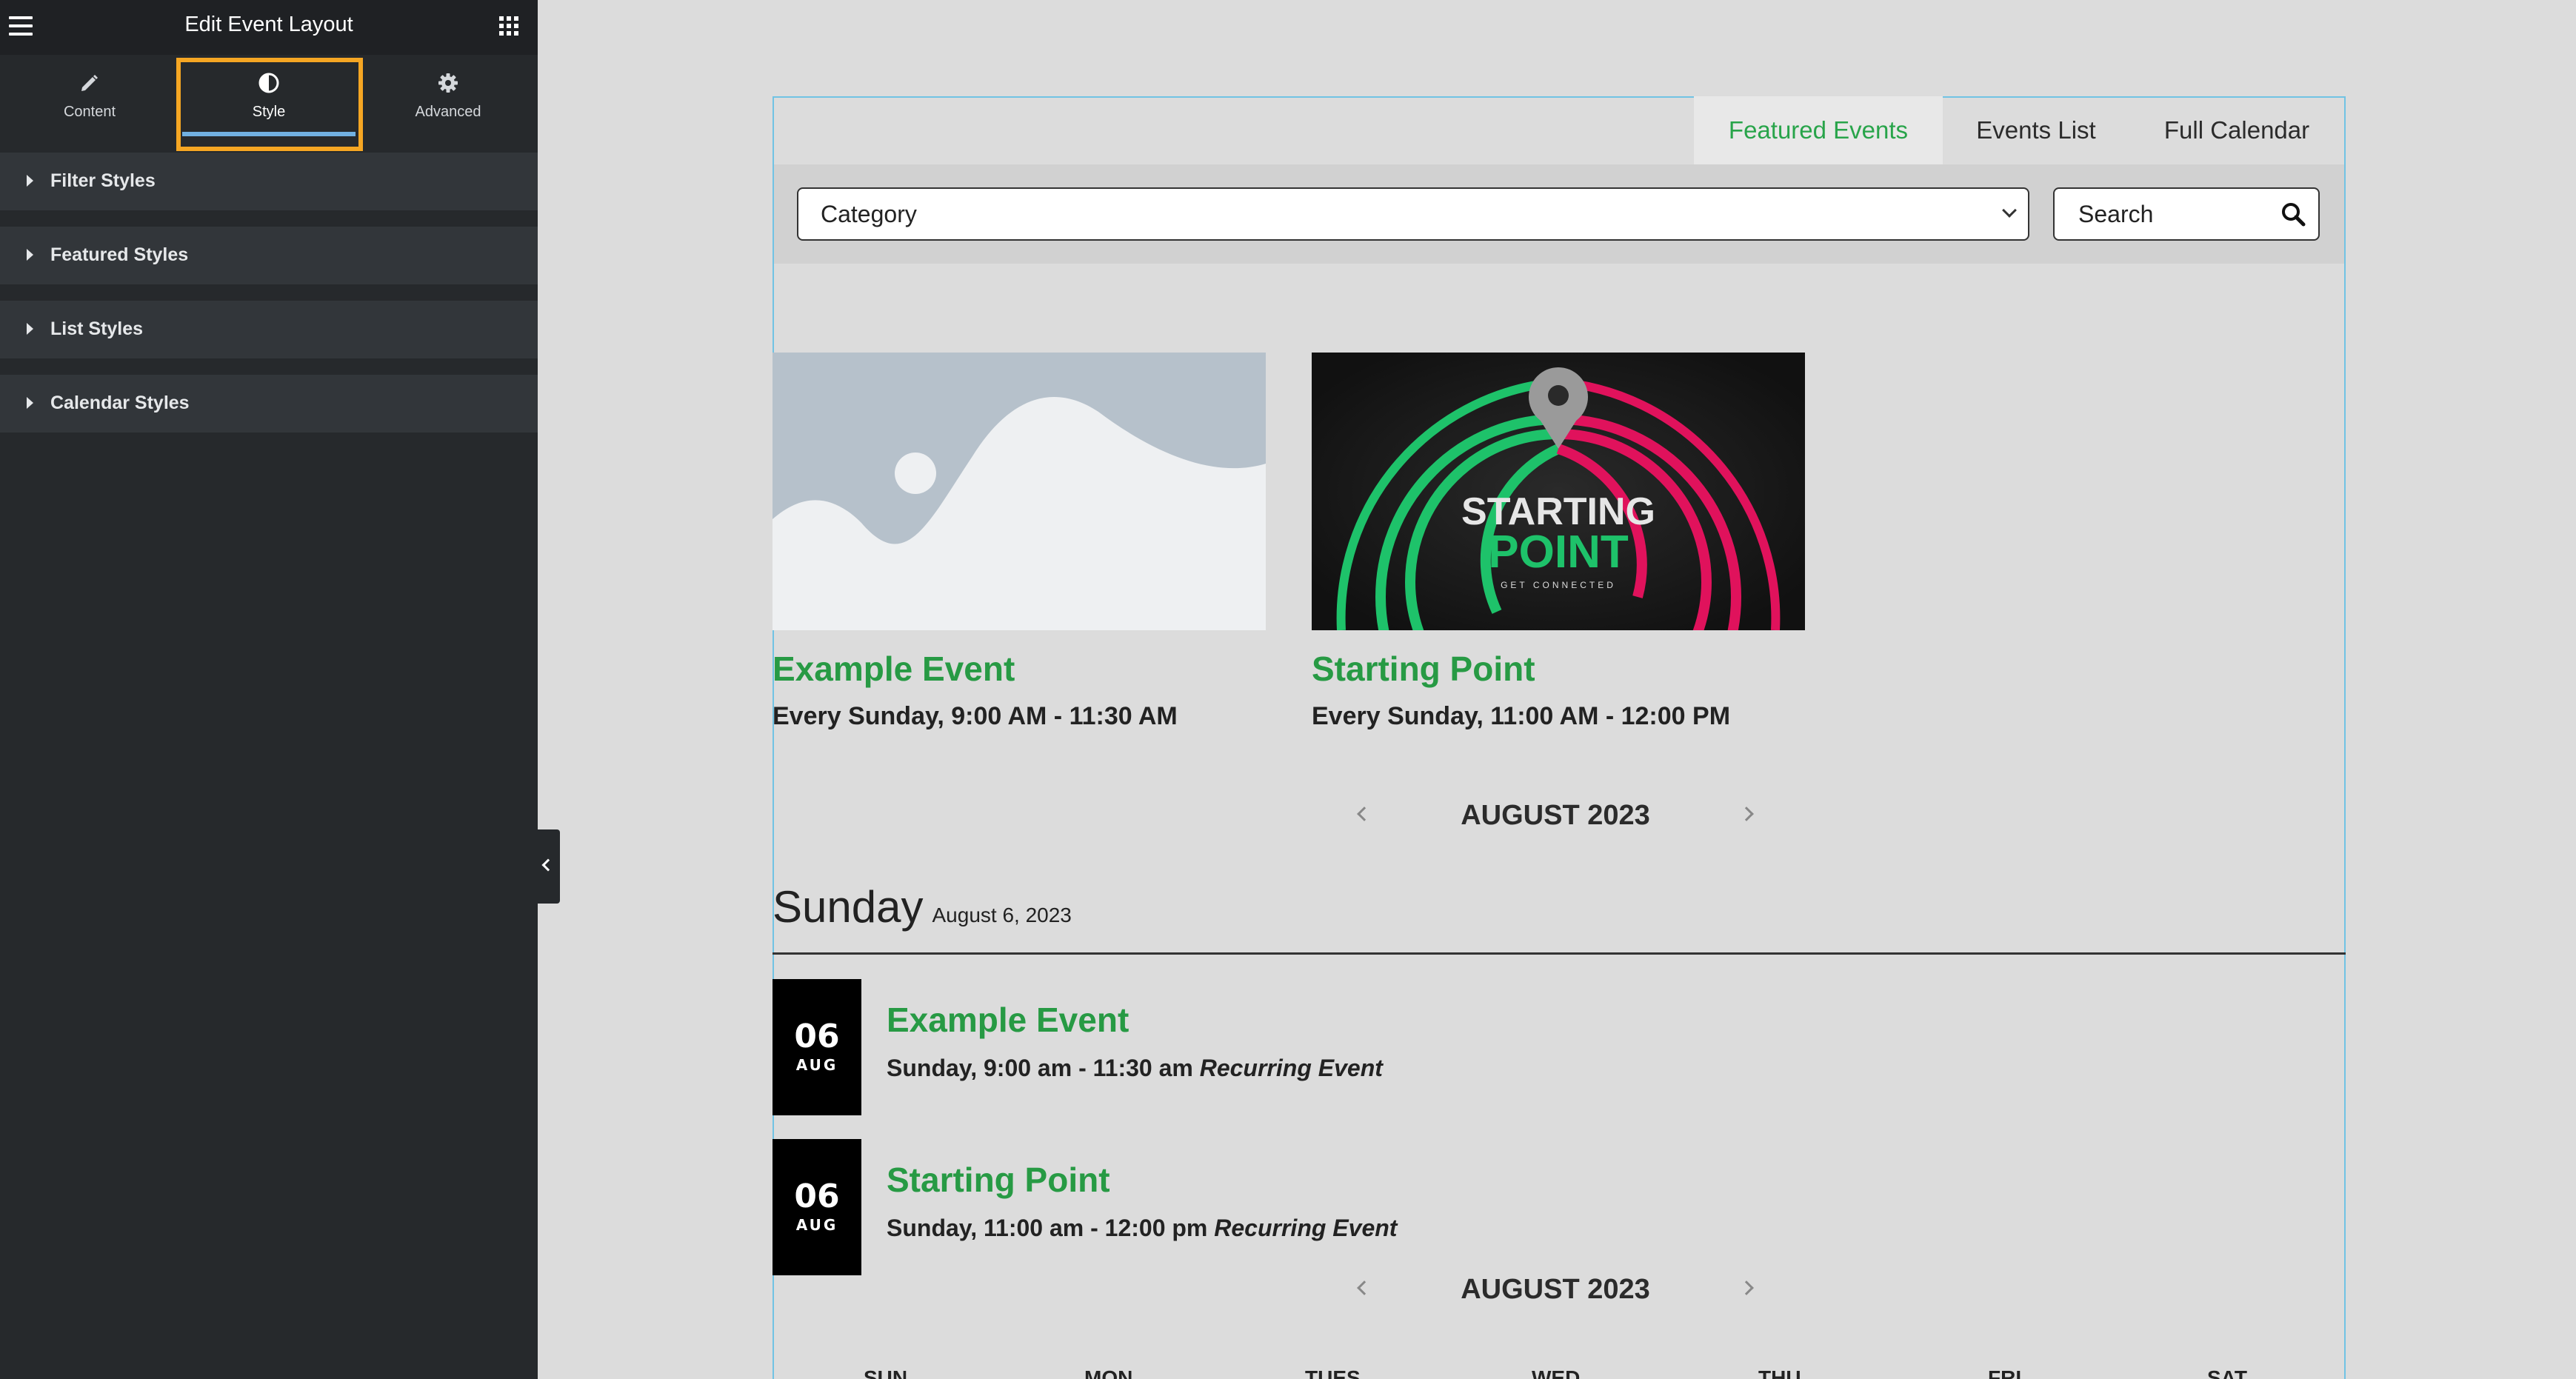 This screenshot has width=2576, height=1379. I want to click on chevron-left-icon, so click(548, 865).